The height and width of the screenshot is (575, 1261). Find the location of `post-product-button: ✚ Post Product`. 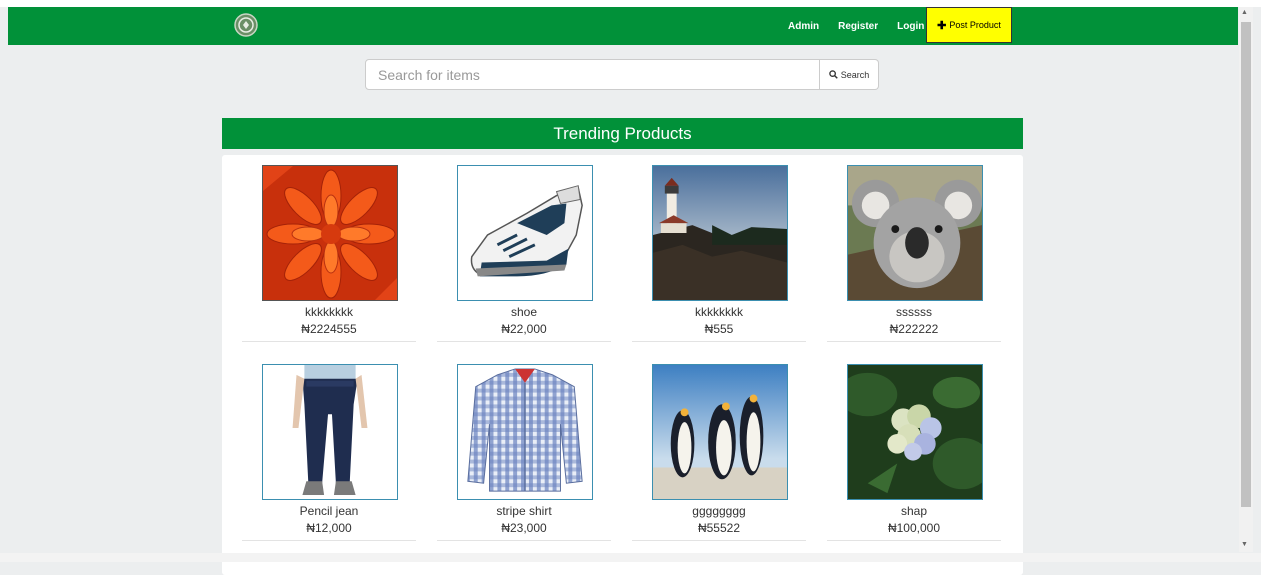

post-product-button: ✚ Post Product is located at coordinates (969, 25).